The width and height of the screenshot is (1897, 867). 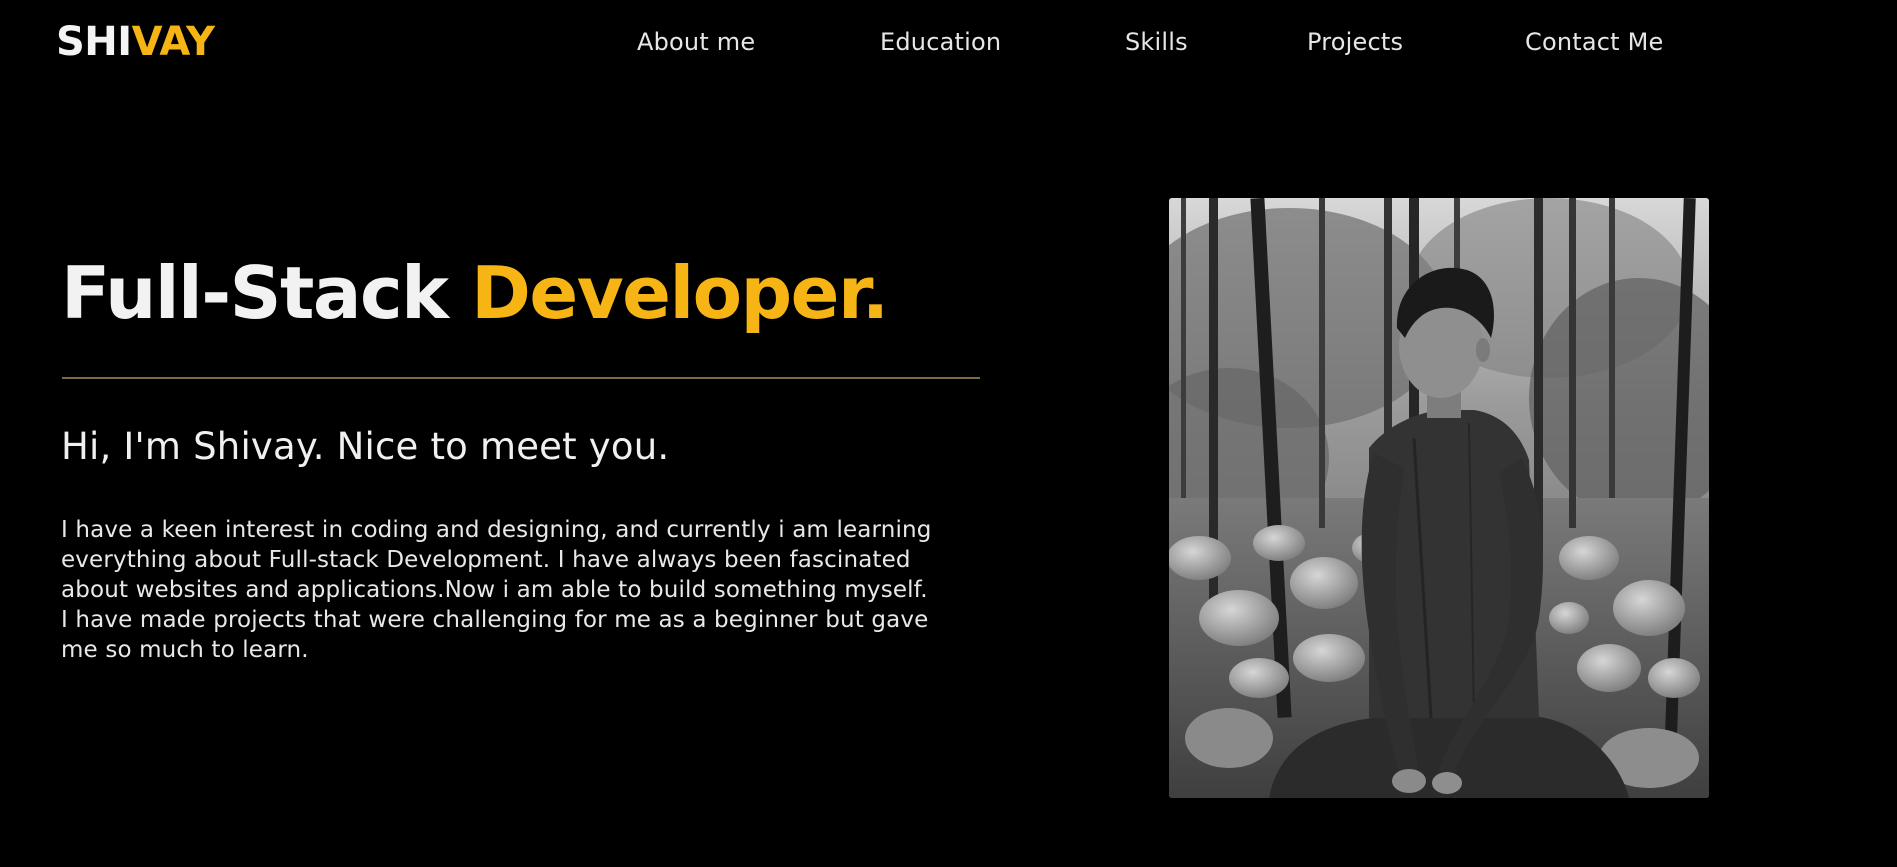 I want to click on nav-skills: Skills, so click(x=1156, y=42).